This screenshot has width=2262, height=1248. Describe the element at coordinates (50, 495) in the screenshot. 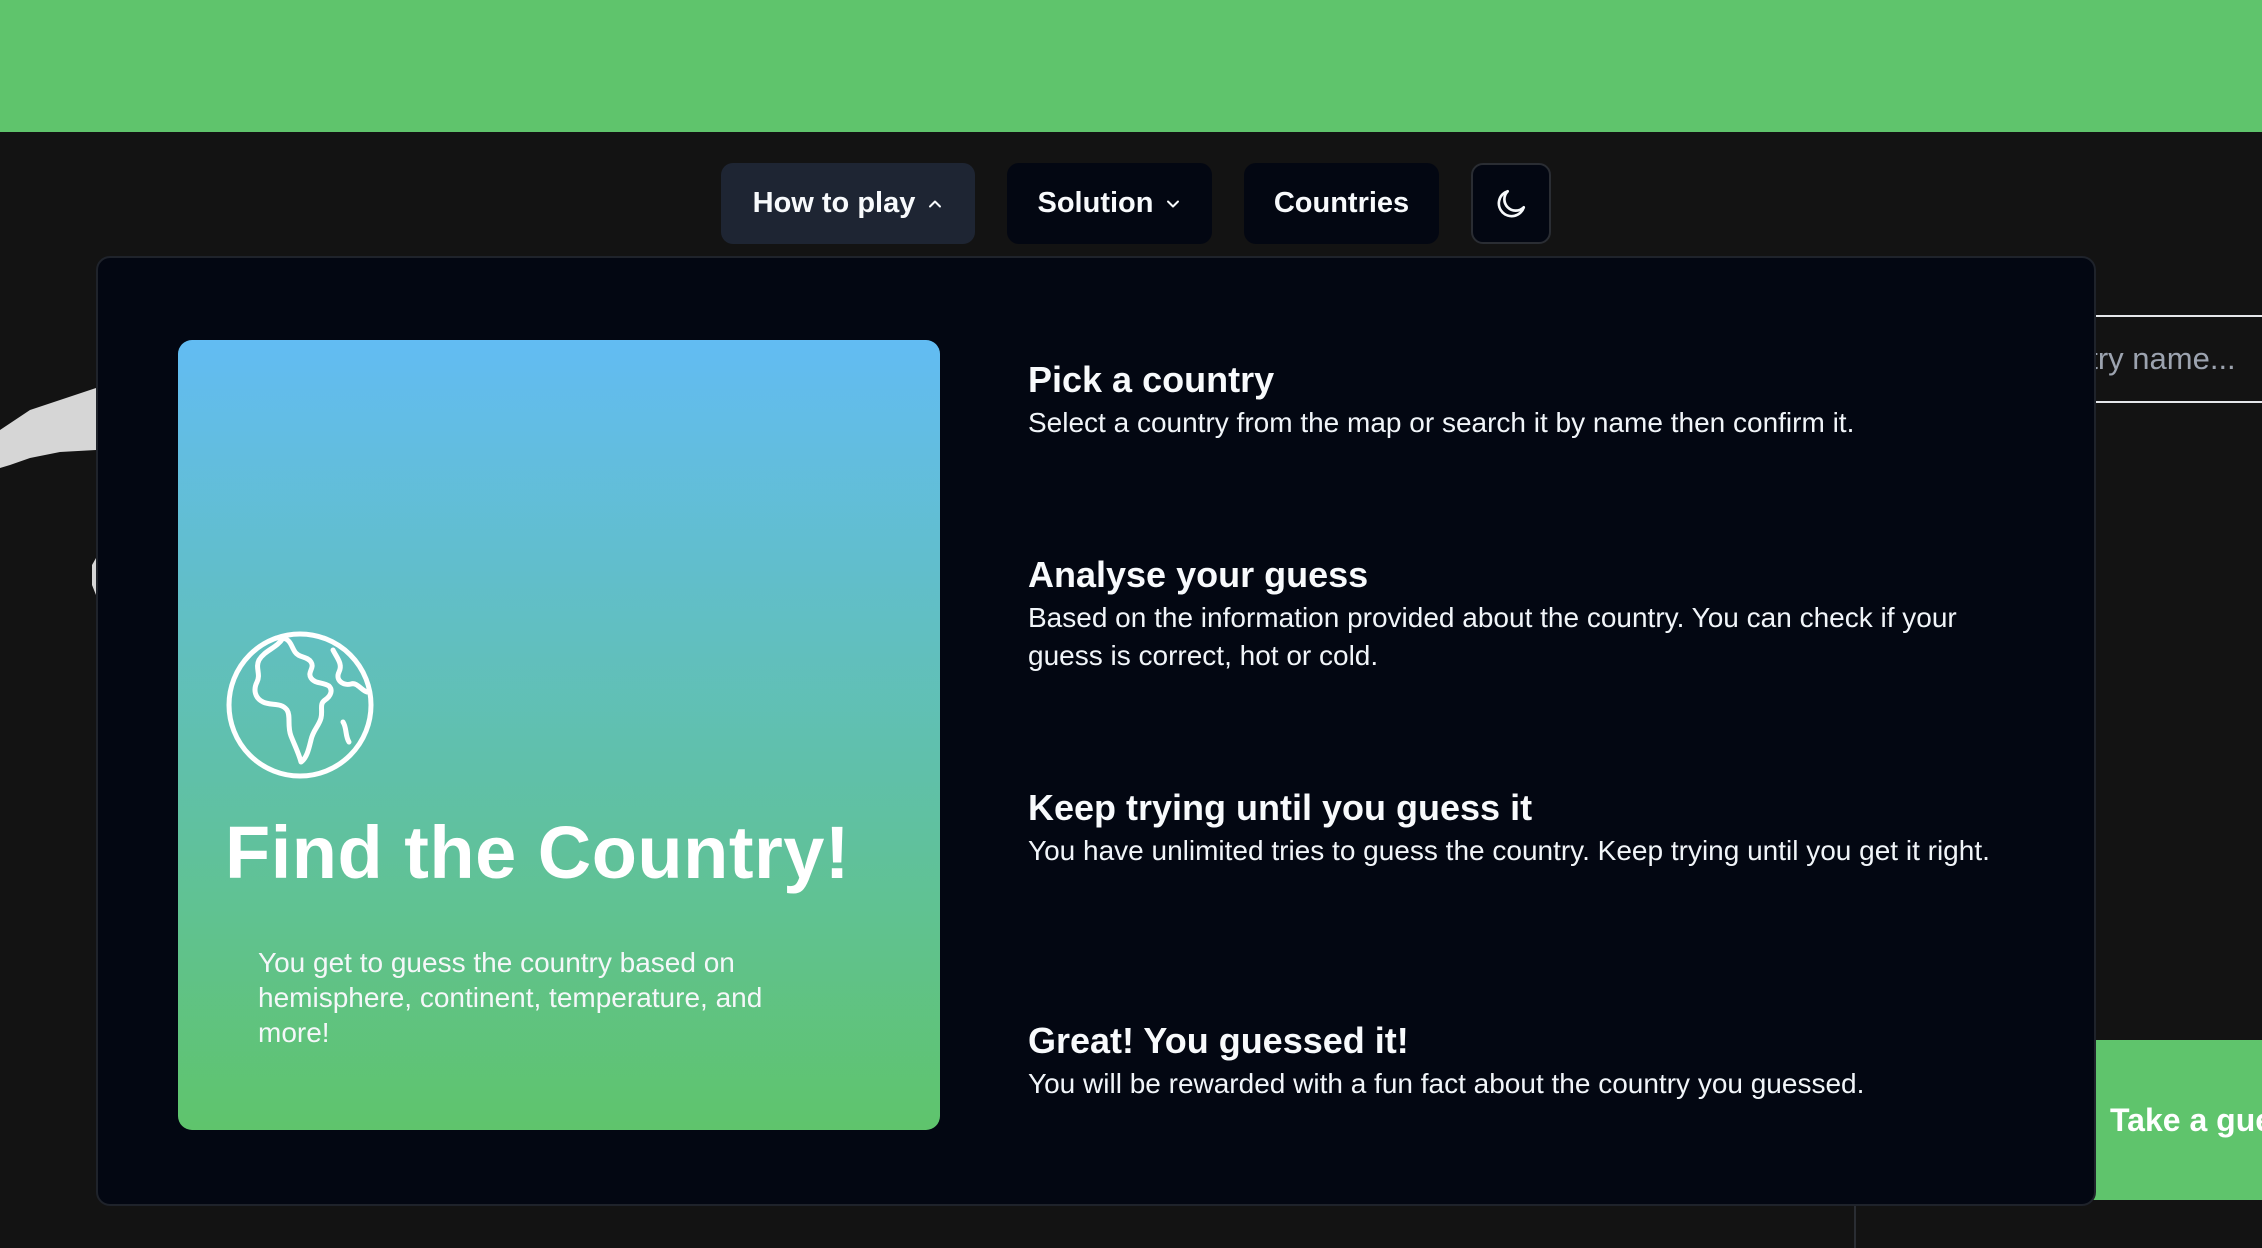

I see `world-map-fragment` at that location.